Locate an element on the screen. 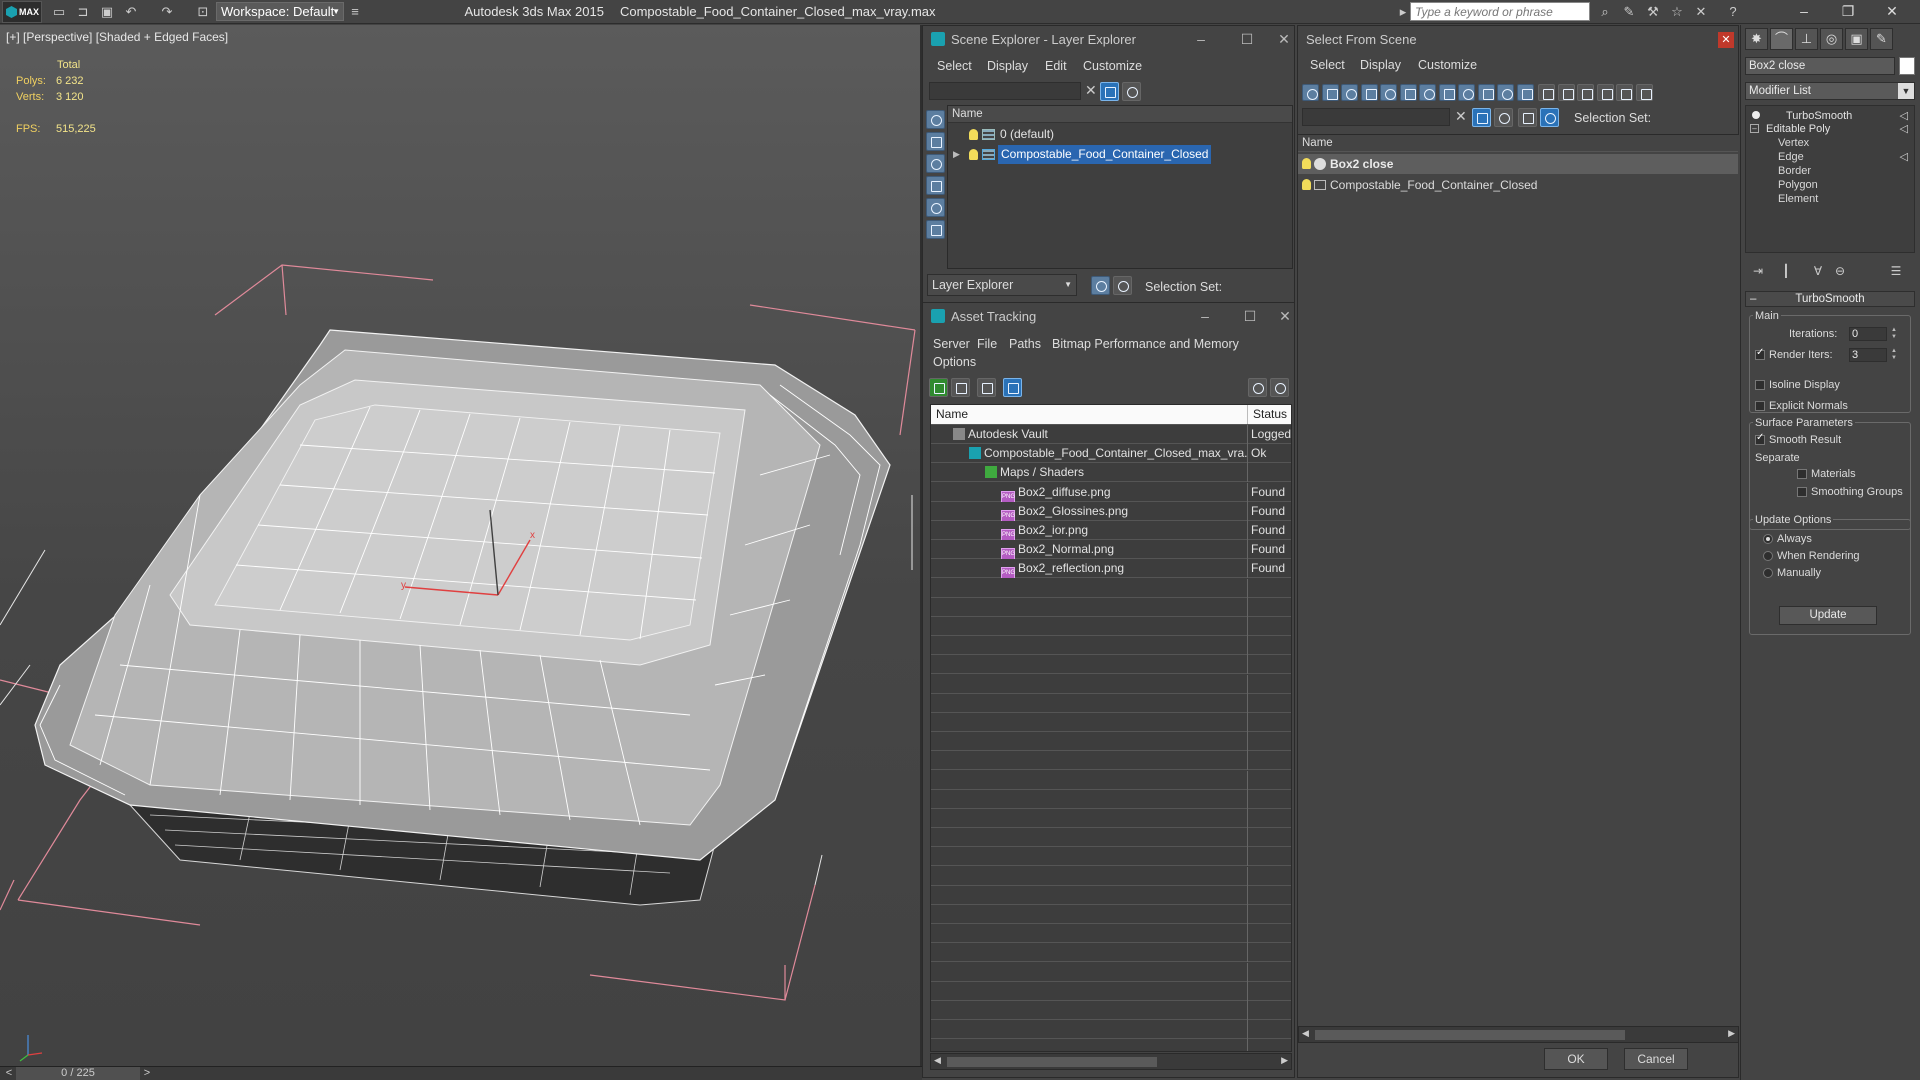 The height and width of the screenshot is (1080, 1920). time-slider-thumb: 0 / 225 is located at coordinates (78, 1073).